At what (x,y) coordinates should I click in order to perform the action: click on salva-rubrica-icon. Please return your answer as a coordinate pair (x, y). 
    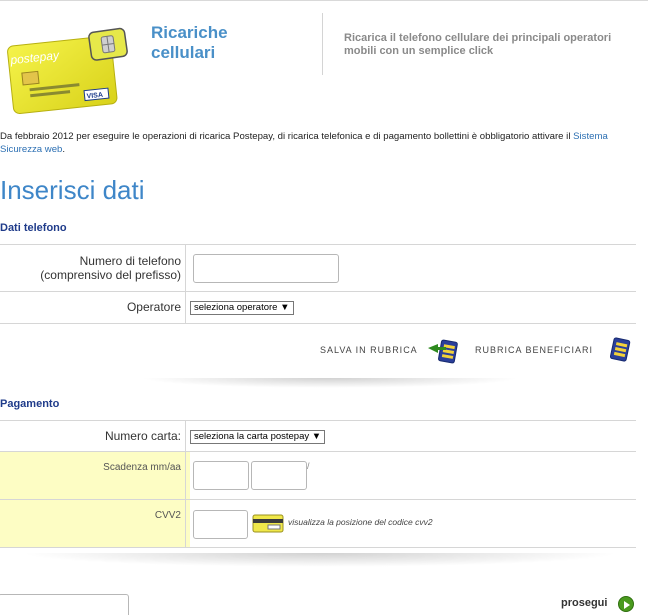
    Looking at the image, I should click on (444, 351).